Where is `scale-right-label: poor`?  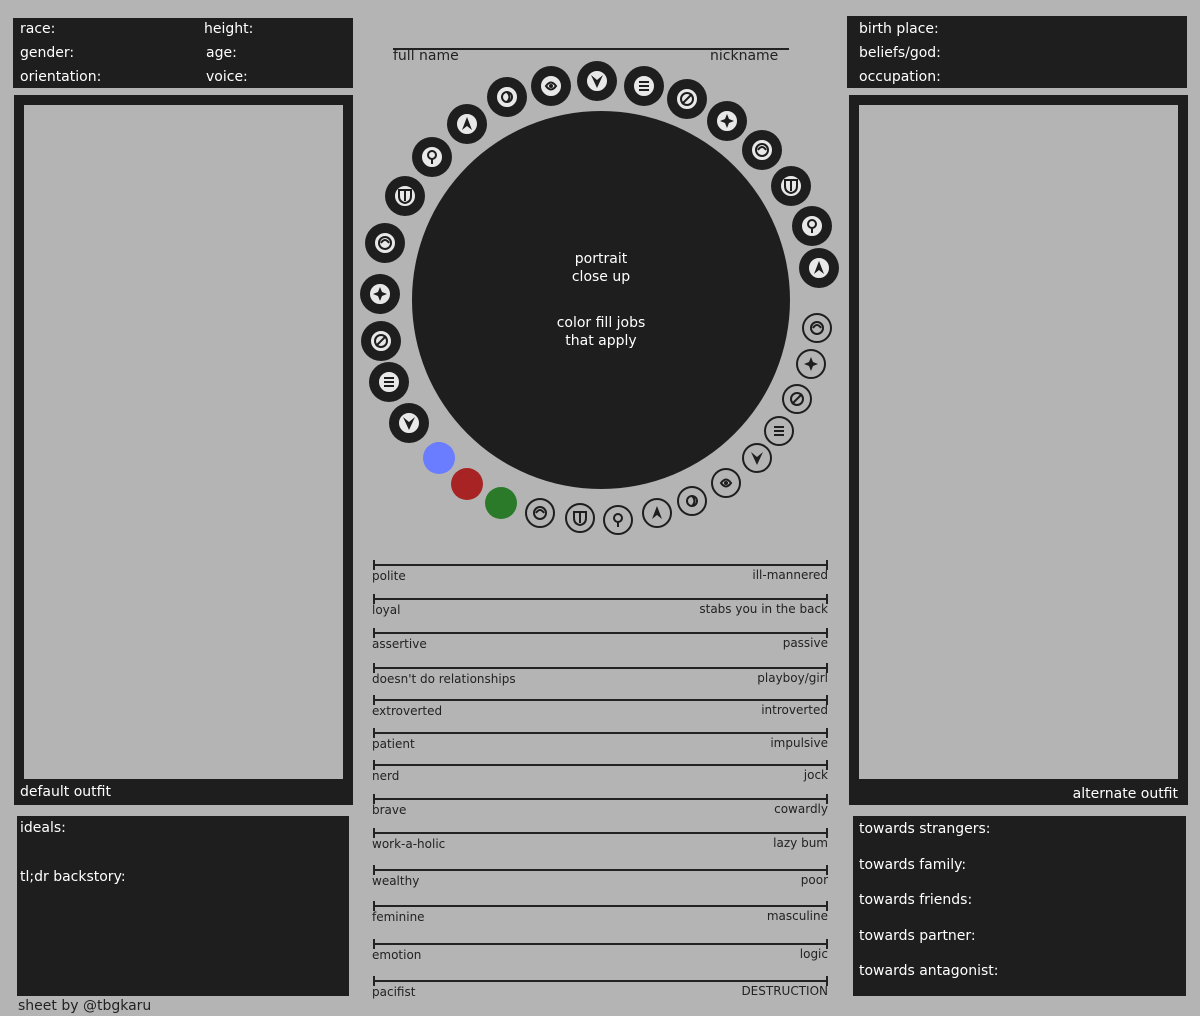
scale-right-label: poor is located at coordinates (814, 880).